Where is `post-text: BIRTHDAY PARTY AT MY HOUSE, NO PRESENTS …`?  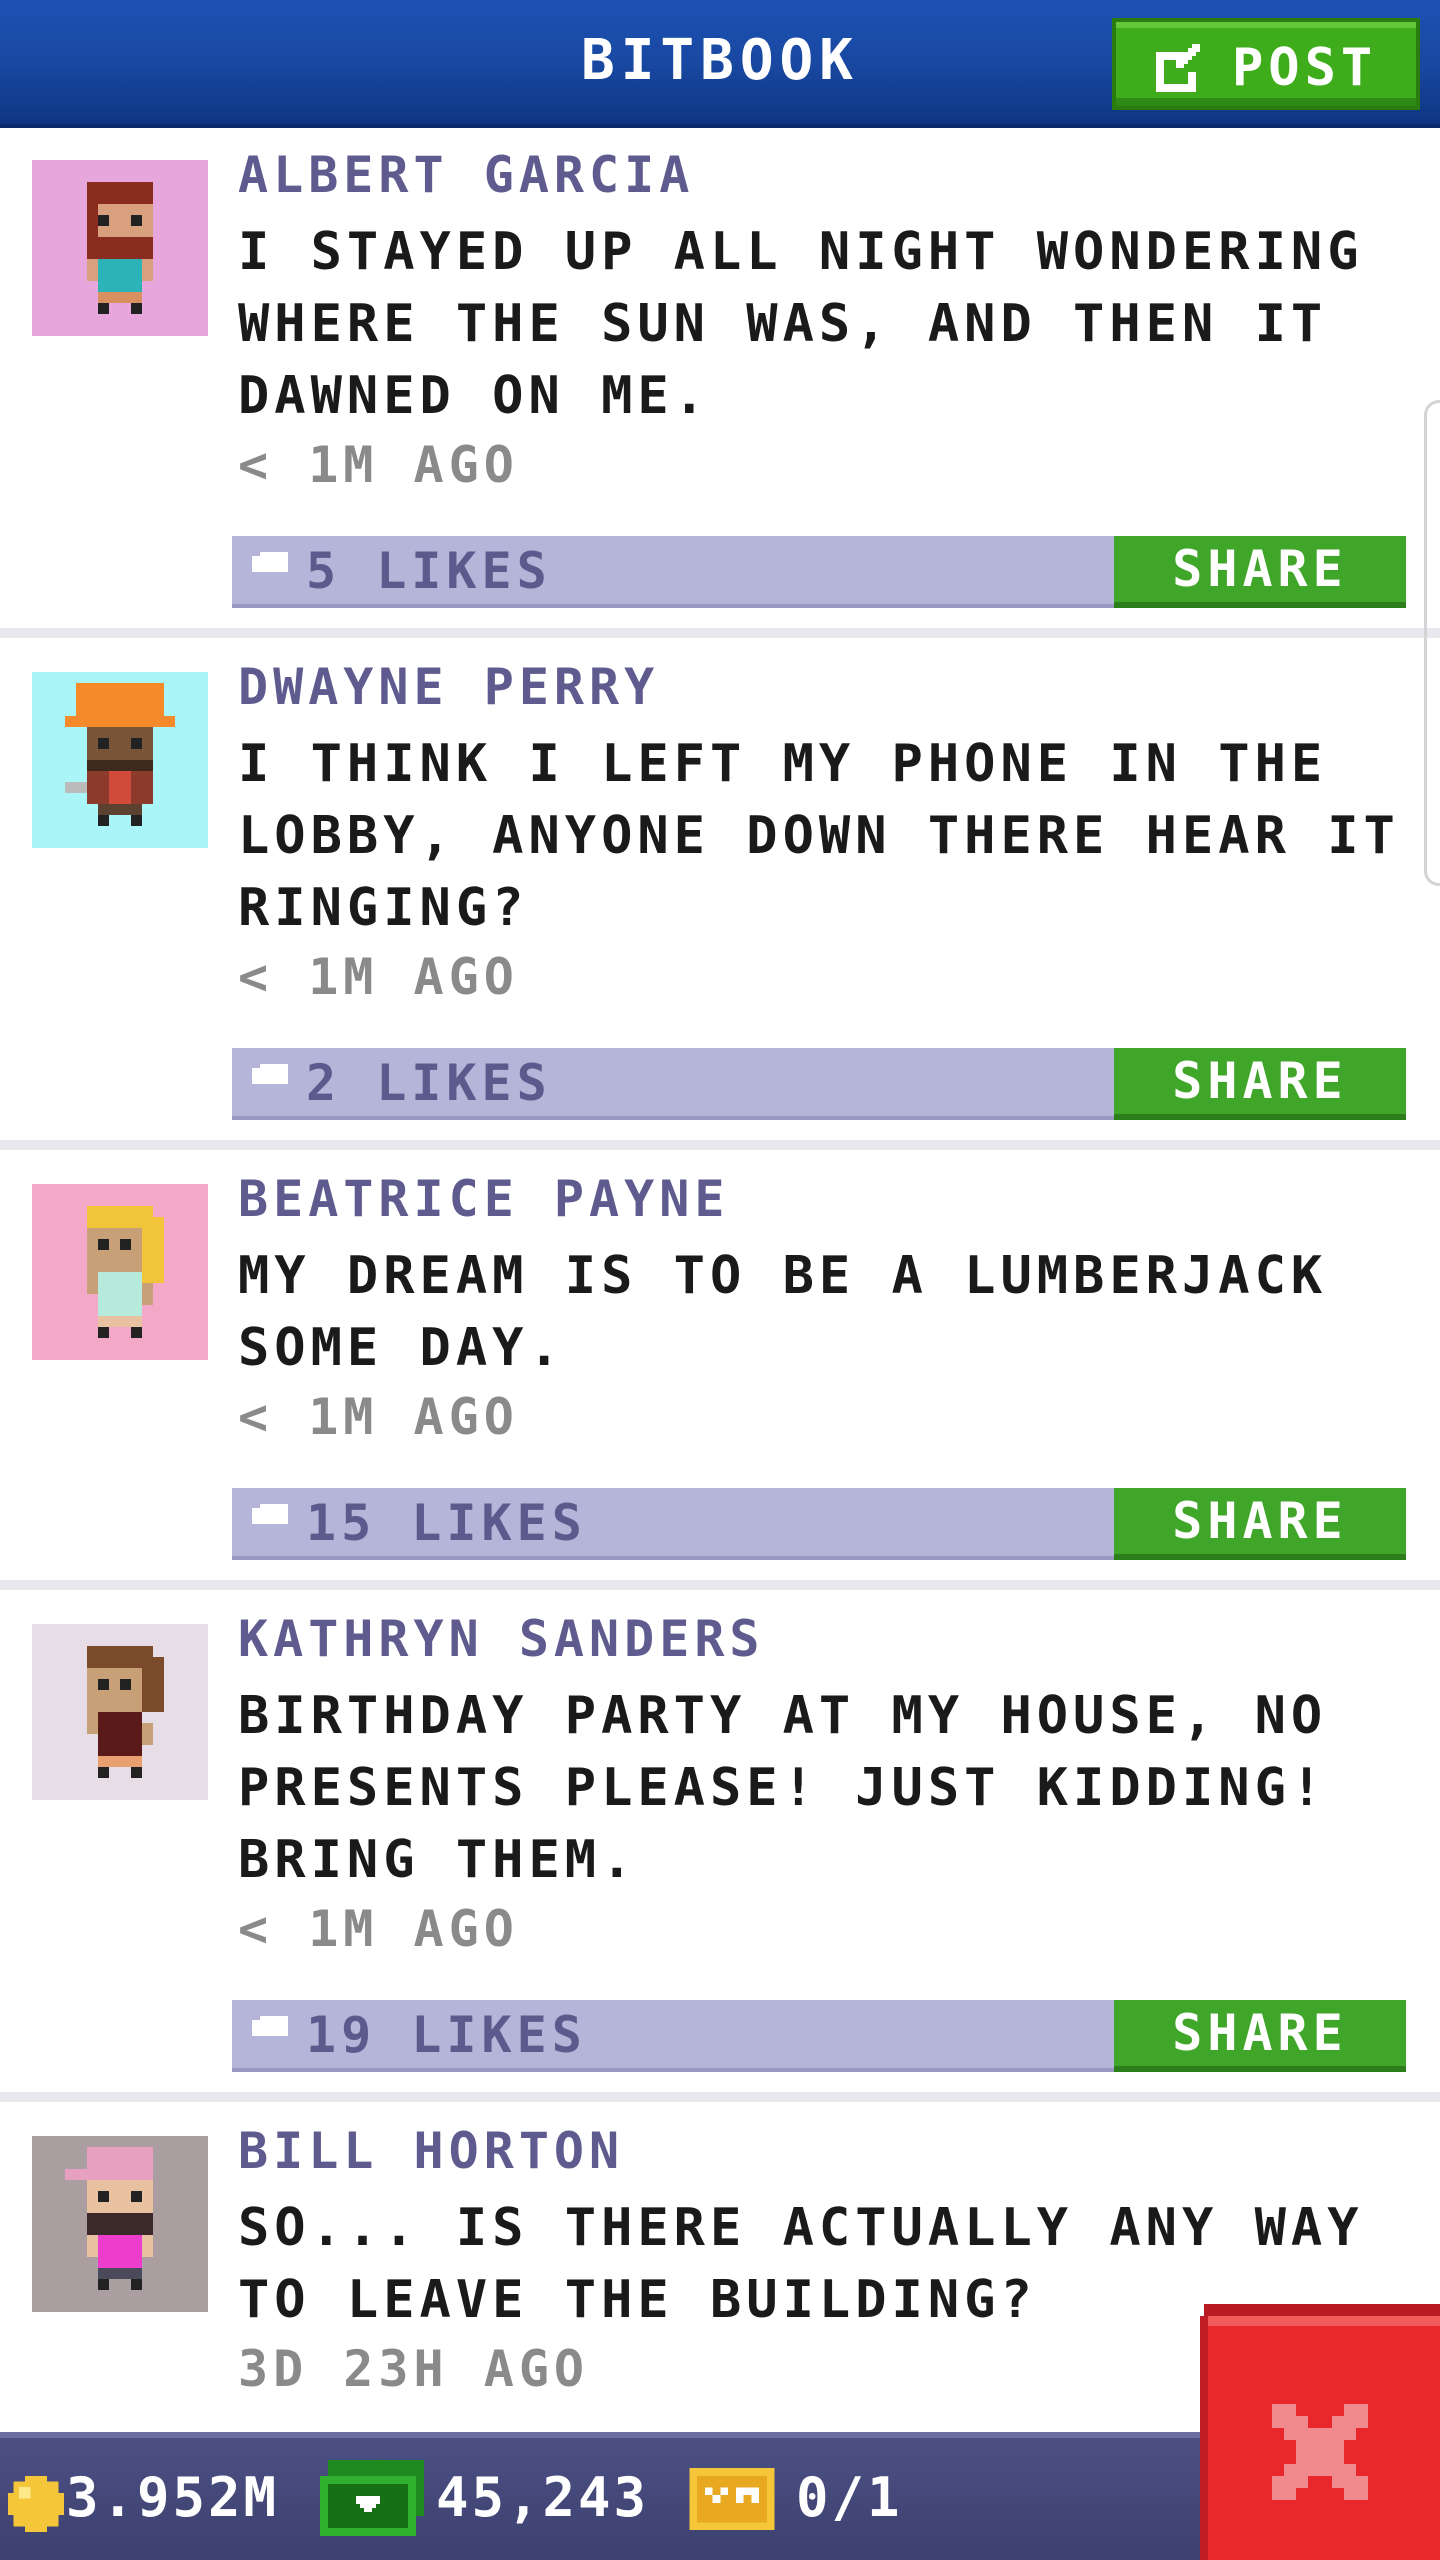
post-text: BIRTHDAY PARTY AT MY HOUSE, NO PRESENTS … is located at coordinates (783, 1788).